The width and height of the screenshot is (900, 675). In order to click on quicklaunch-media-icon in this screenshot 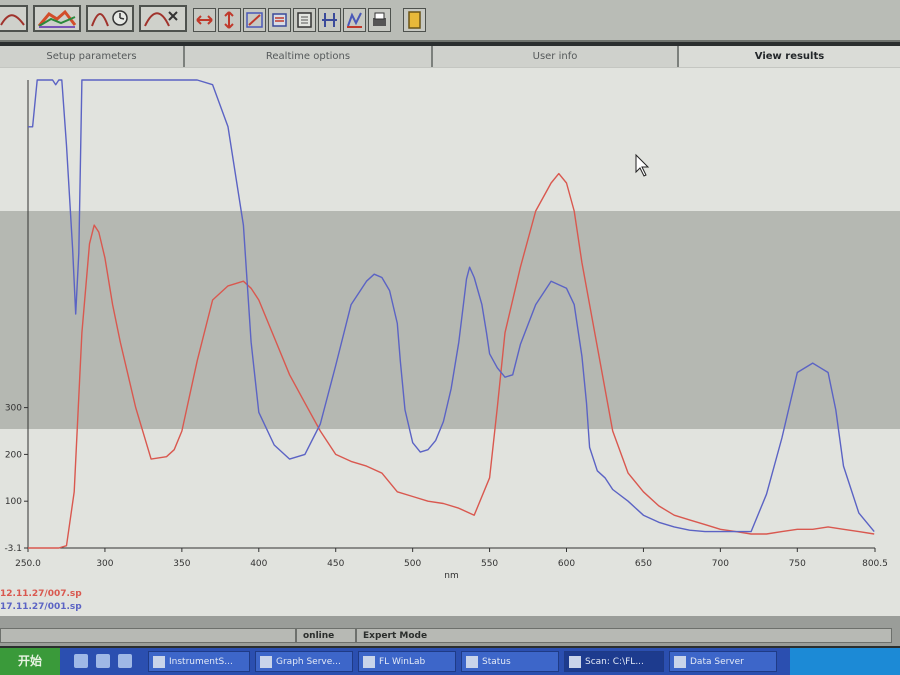, I will do `click(125, 661)`.